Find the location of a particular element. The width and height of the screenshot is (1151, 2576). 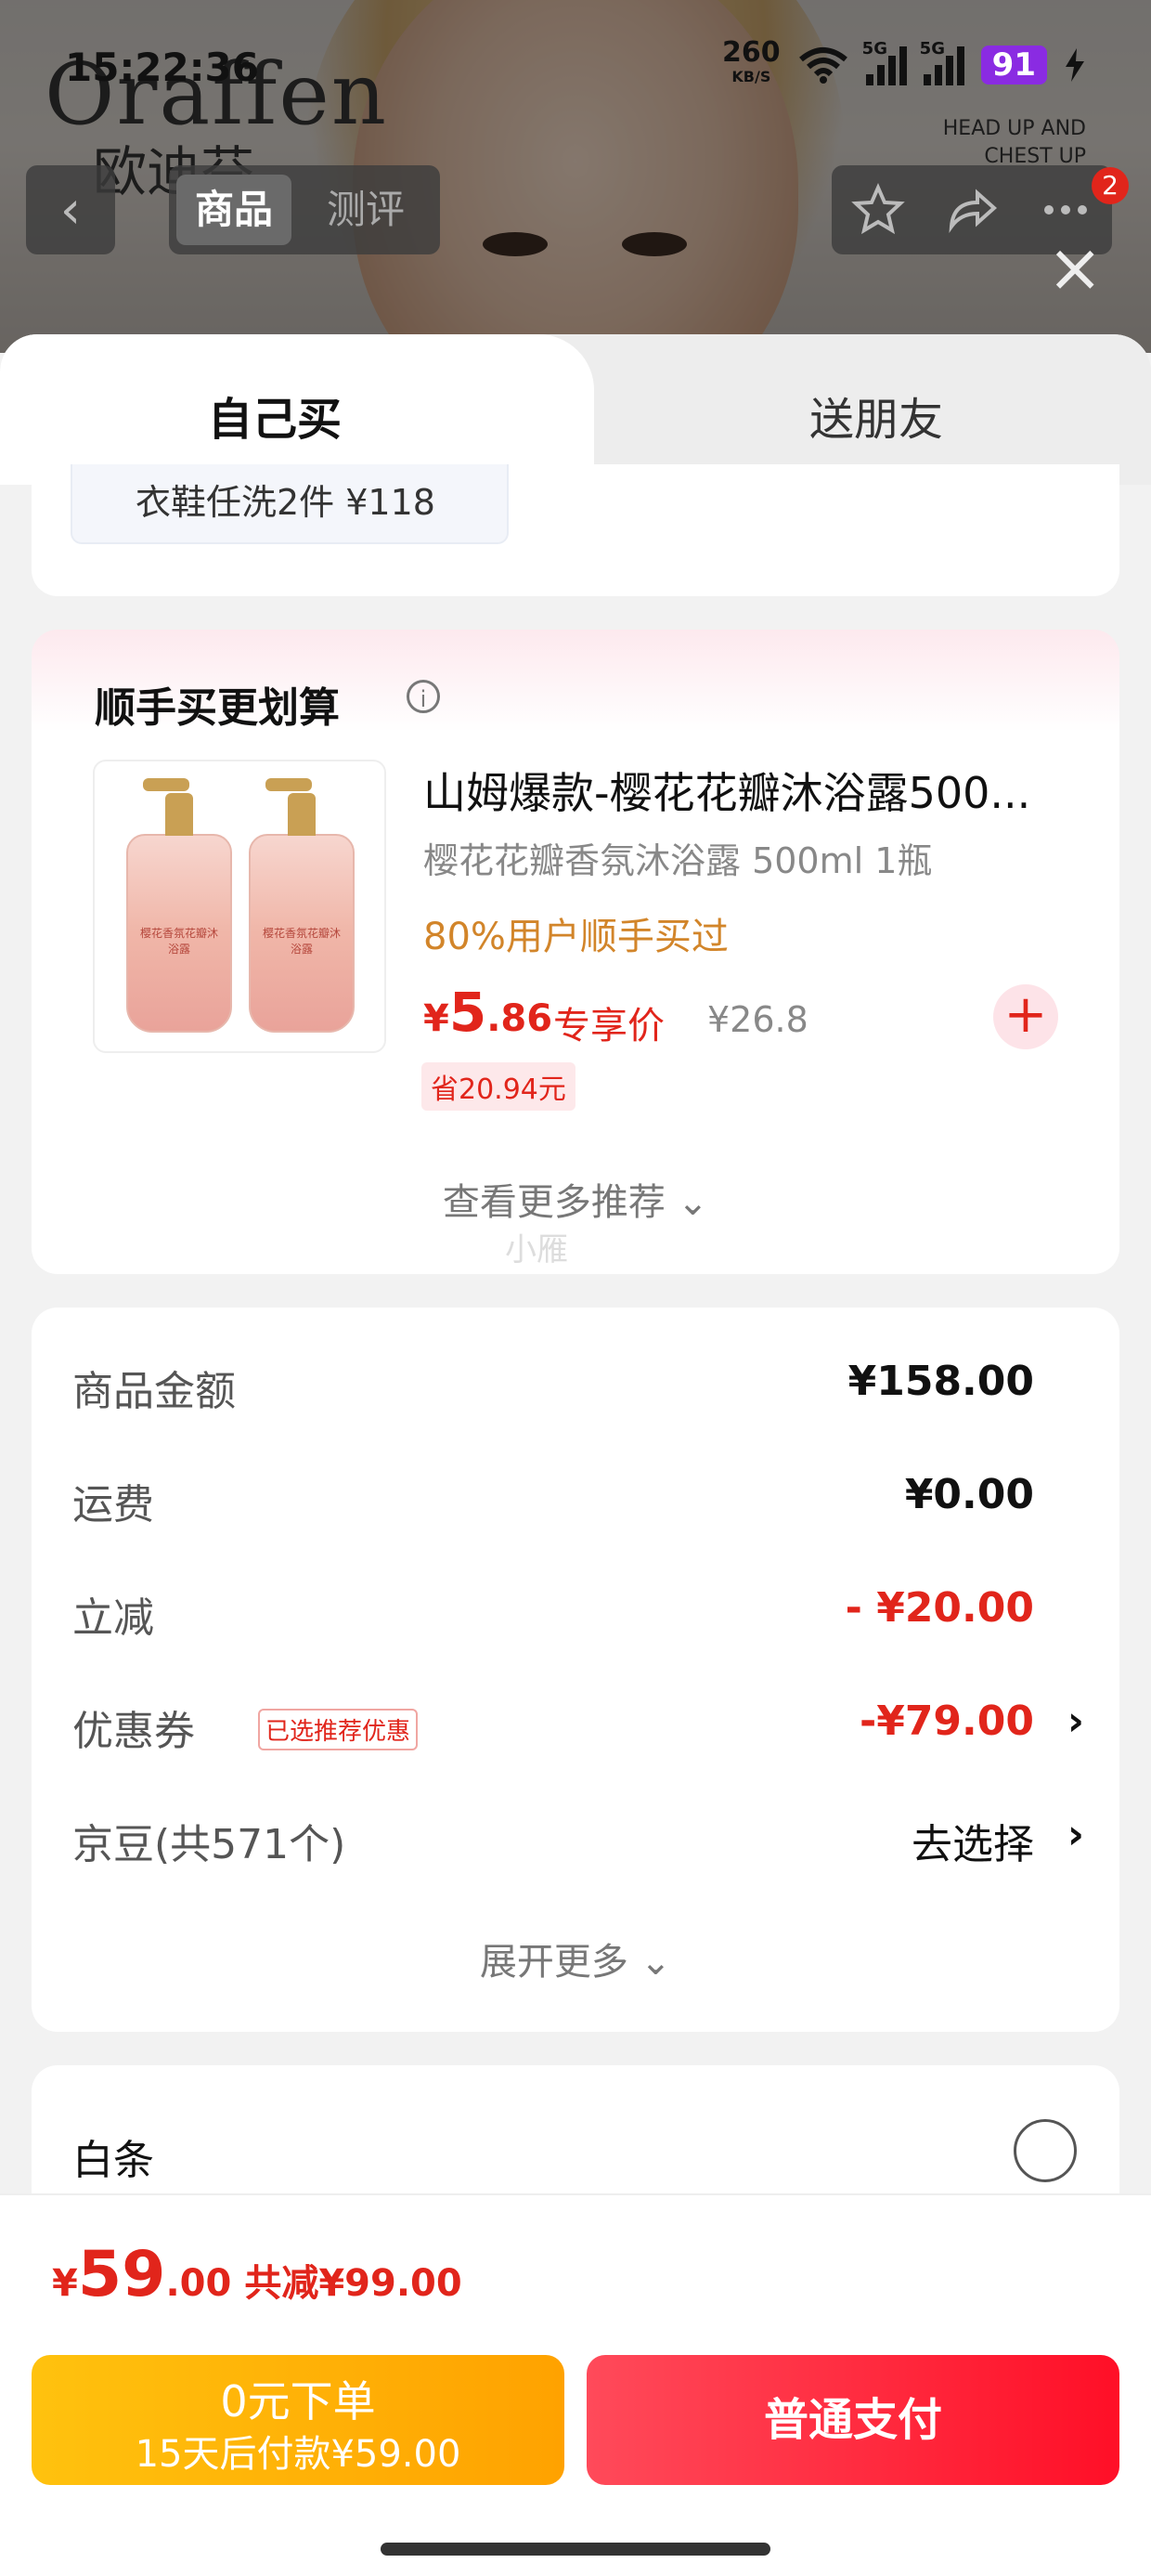

addon-title: 顺手买更划算 is located at coordinates (217, 708).